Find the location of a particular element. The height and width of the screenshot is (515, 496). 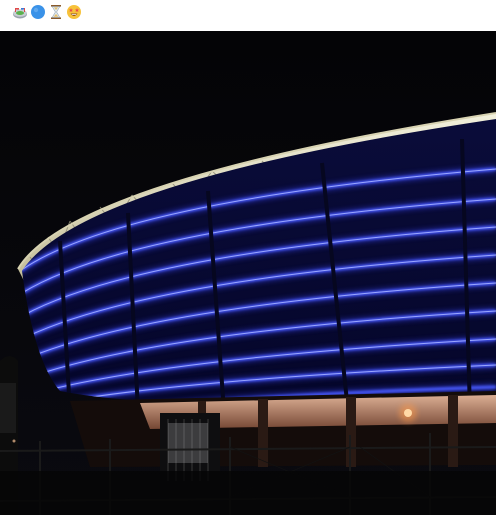

caption-bar is located at coordinates (248, 15).